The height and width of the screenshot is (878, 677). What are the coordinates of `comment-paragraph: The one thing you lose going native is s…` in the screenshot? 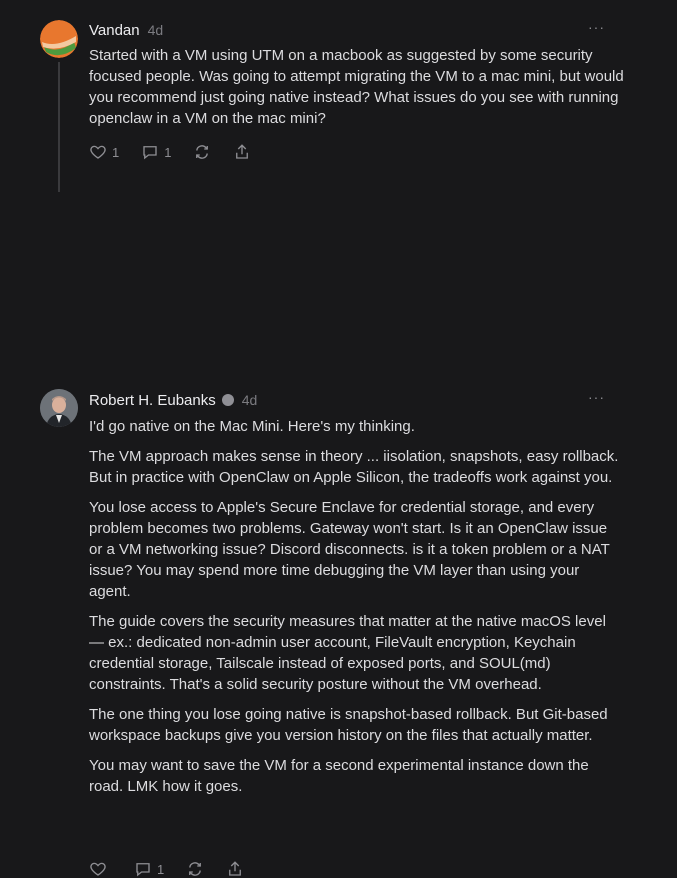 It's located at (348, 725).